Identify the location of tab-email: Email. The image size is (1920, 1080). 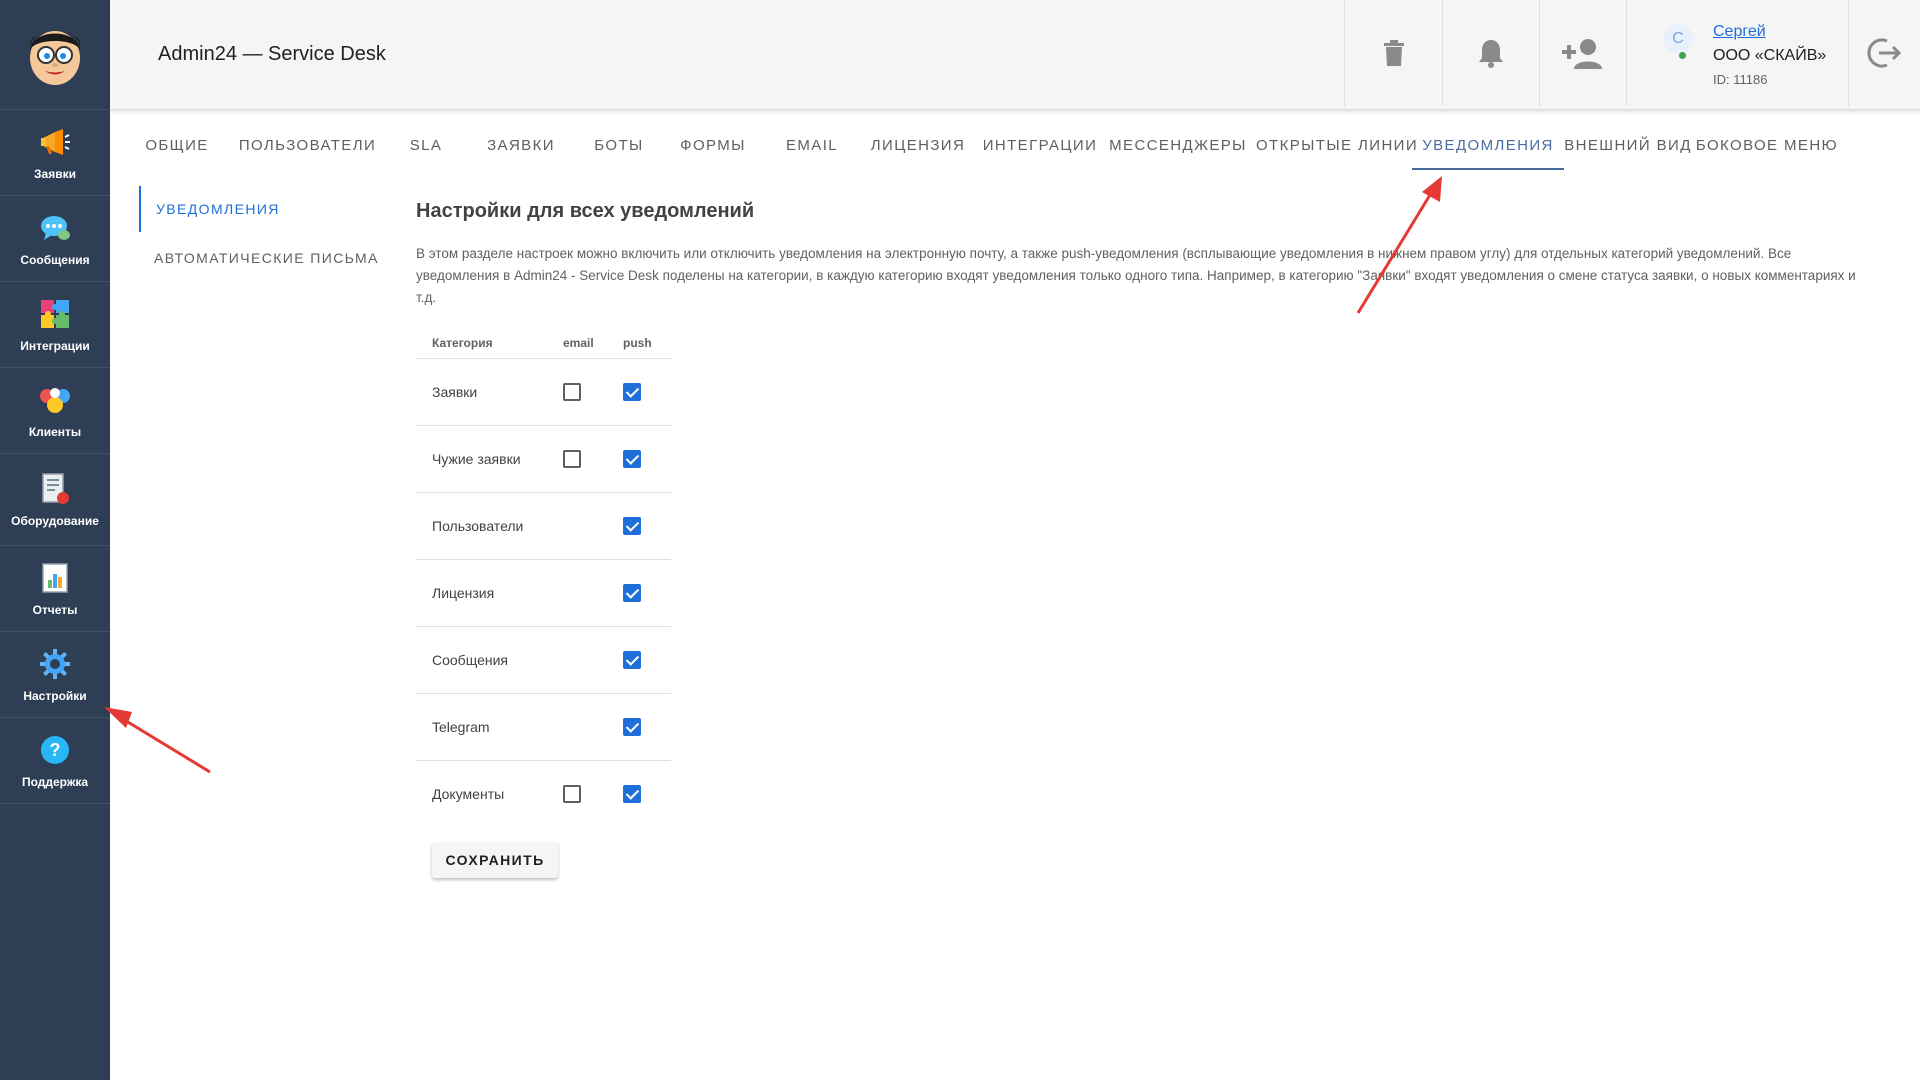
(812, 146).